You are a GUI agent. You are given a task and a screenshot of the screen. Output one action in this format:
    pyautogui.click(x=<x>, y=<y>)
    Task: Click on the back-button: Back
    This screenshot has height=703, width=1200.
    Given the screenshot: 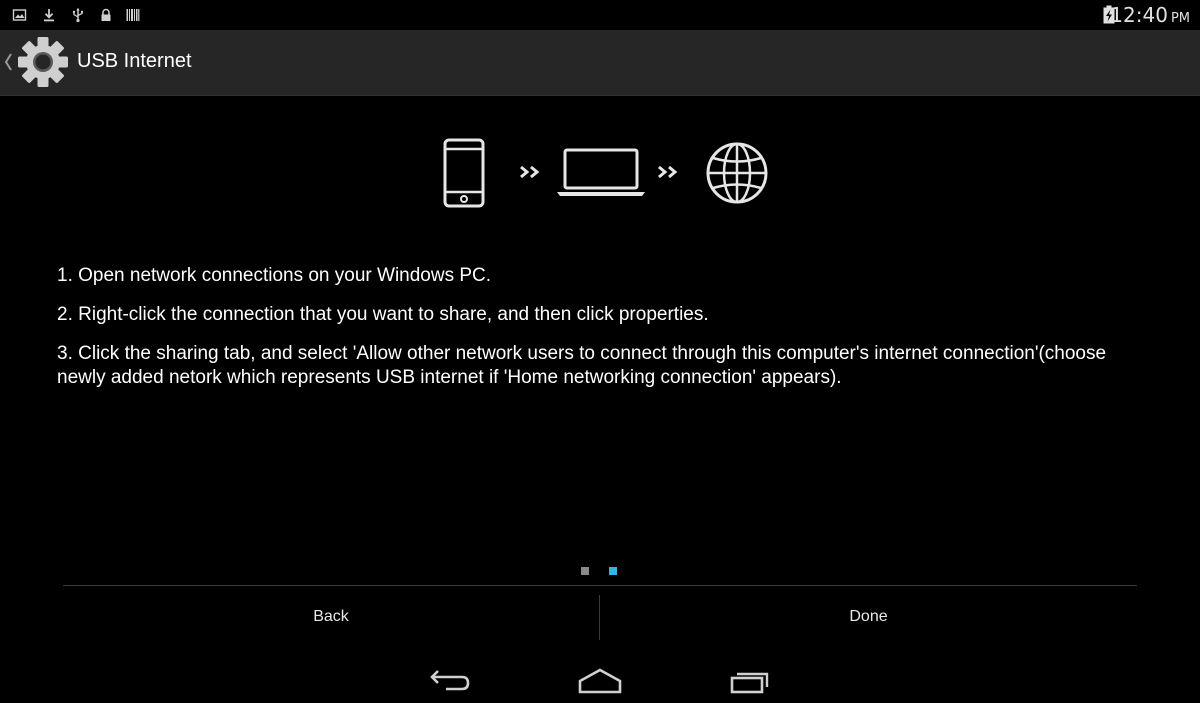 What is the action you would take?
    pyautogui.click(x=331, y=617)
    